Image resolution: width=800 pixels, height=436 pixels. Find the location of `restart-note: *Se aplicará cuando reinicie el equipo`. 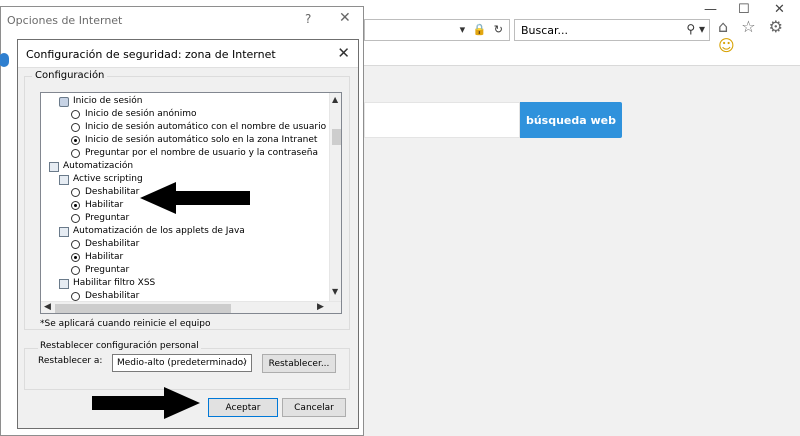

restart-note: *Se aplicará cuando reinicie el equipo is located at coordinates (125, 324).